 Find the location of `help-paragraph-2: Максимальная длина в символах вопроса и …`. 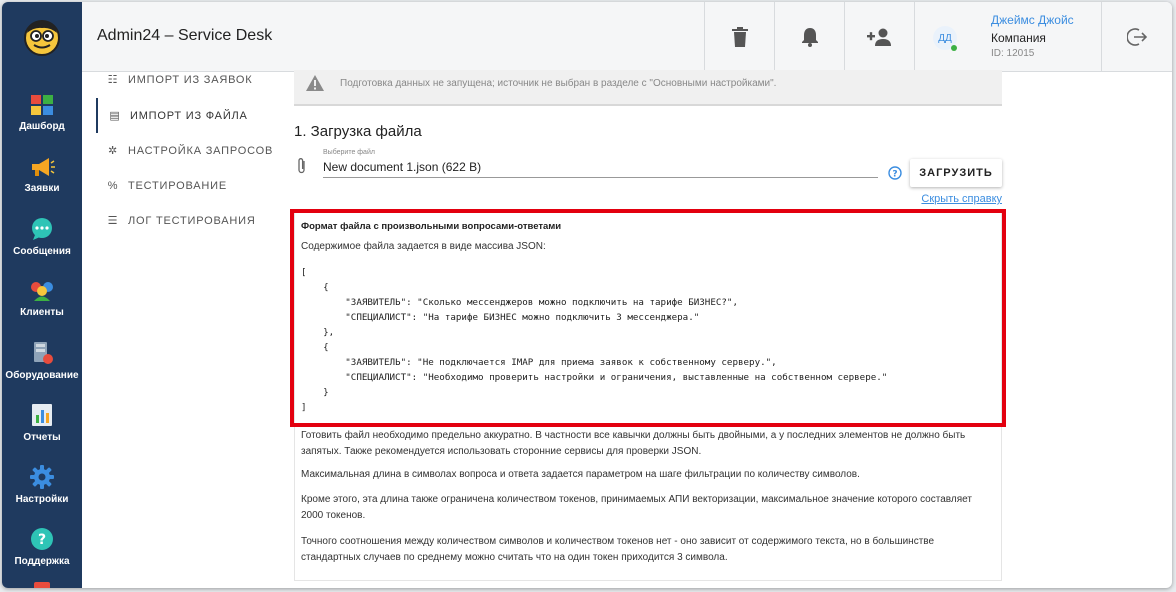

help-paragraph-2: Максимальная длина в символах вопроса и … is located at coordinates (580, 474).